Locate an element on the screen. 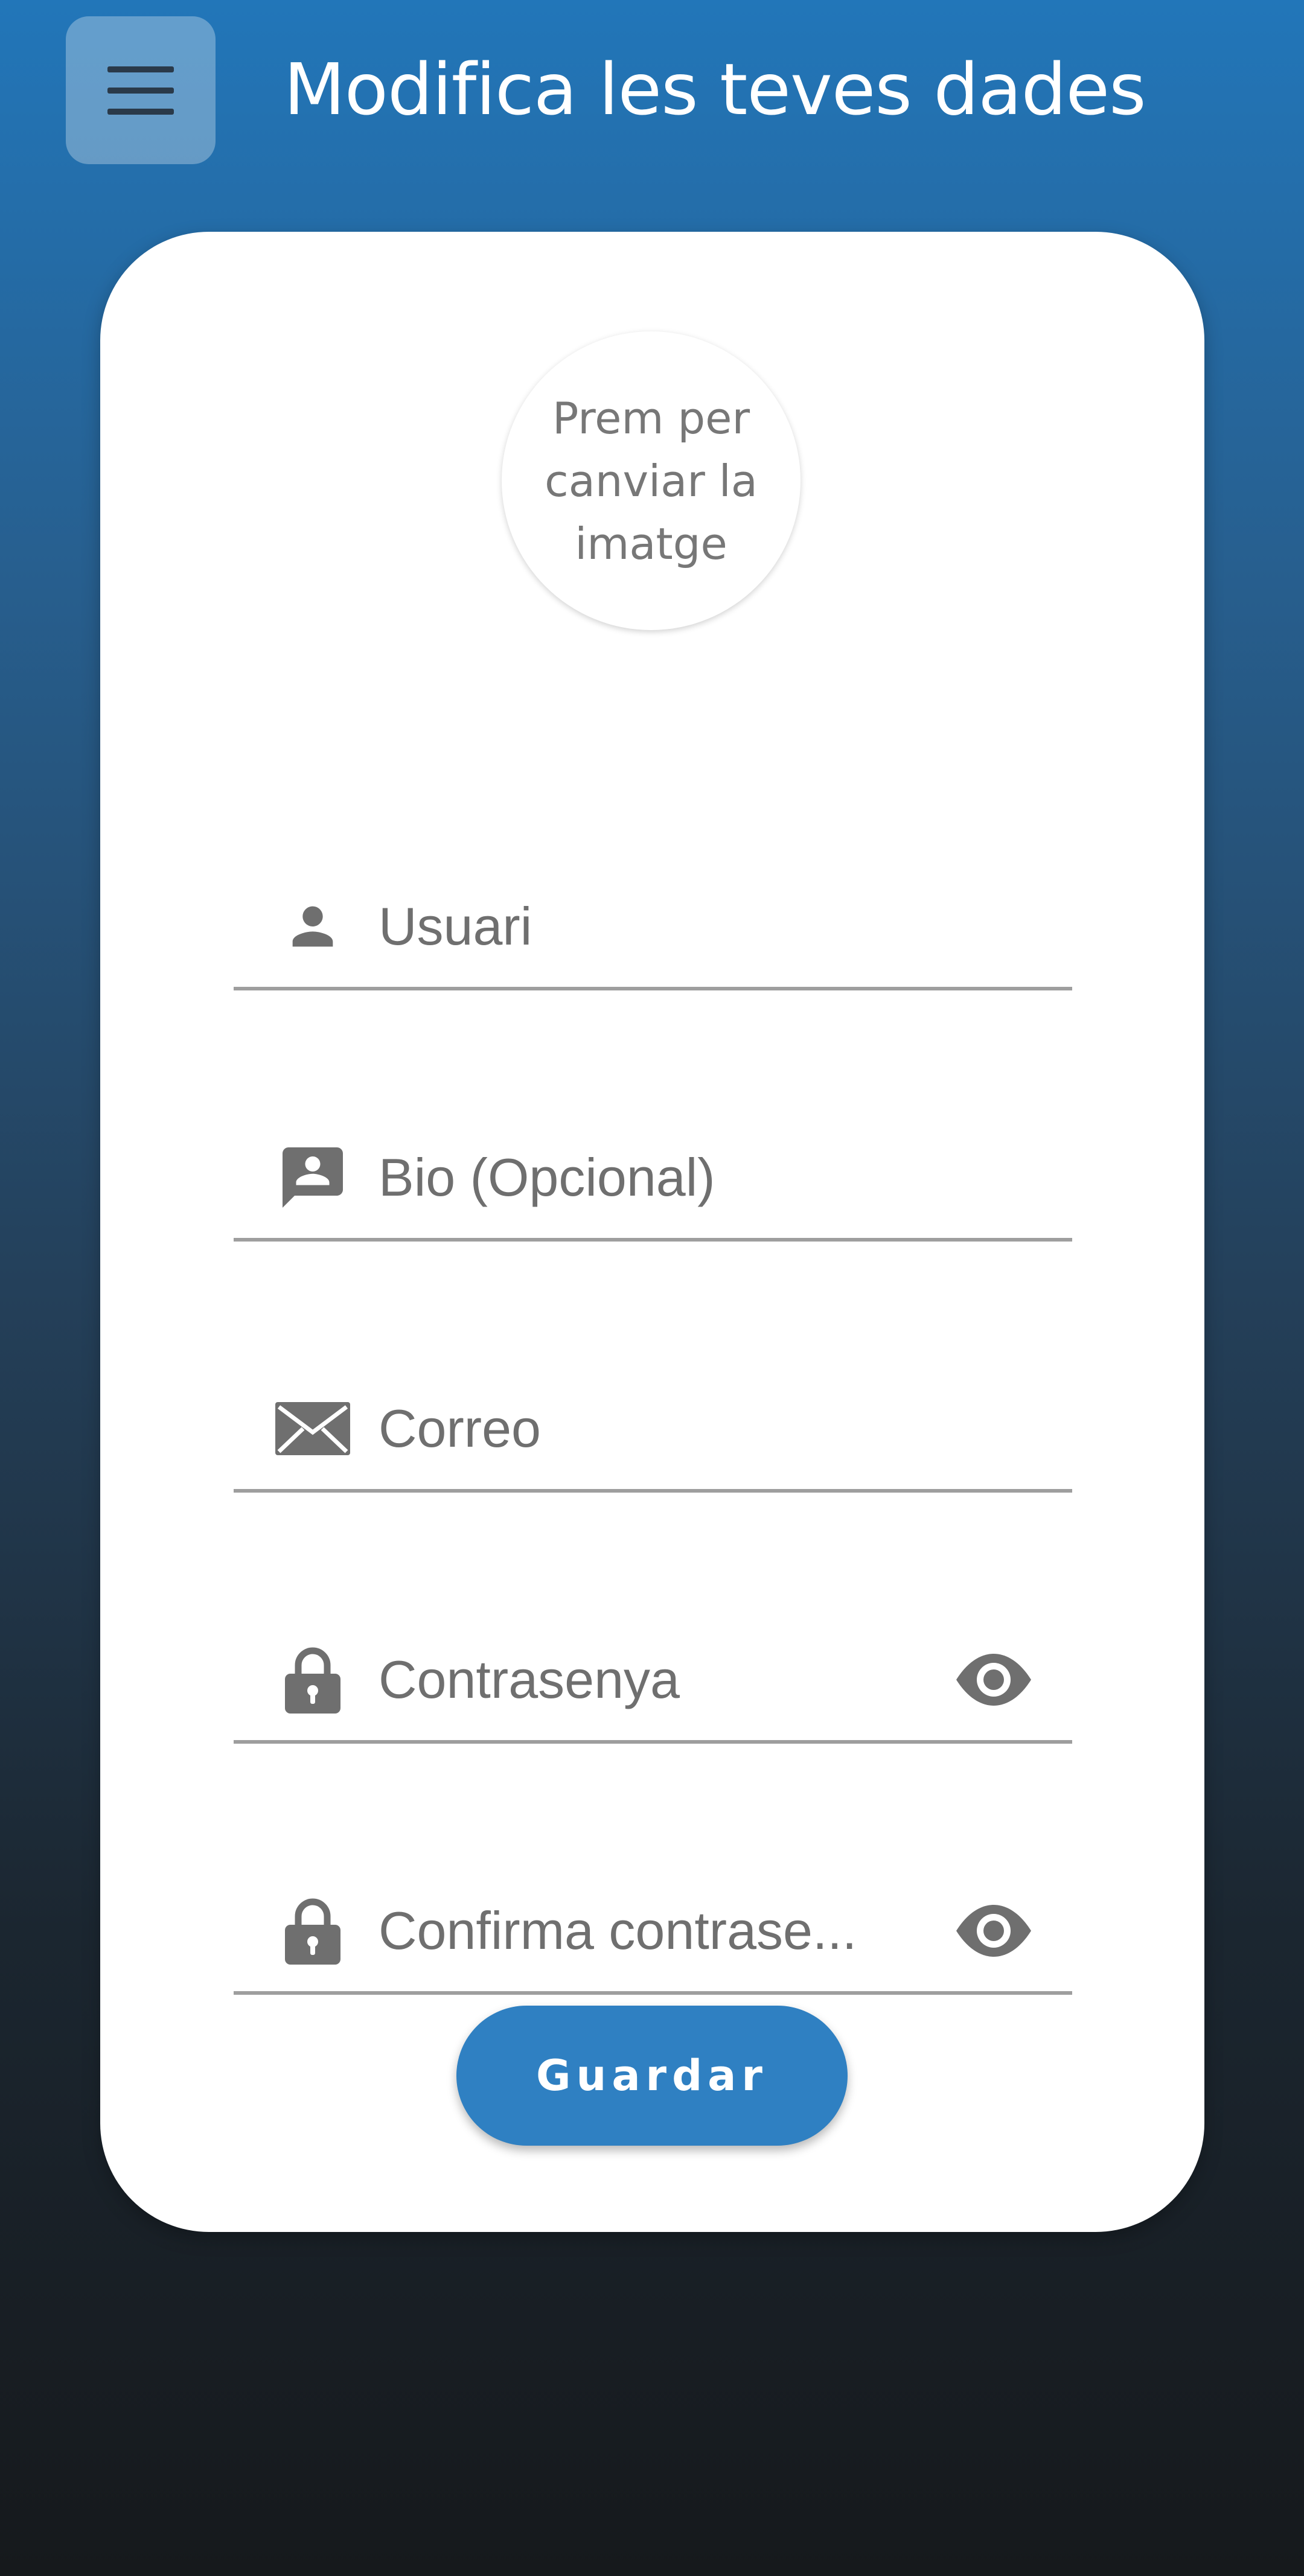 The image size is (1304, 2576). page-title: Modifica les teves dades is located at coordinates (715, 89).